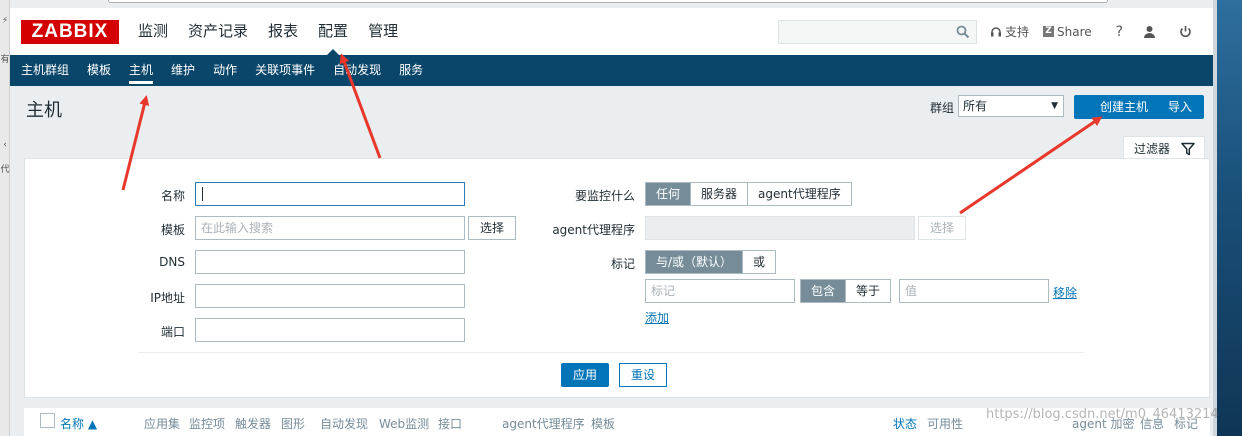 Image resolution: width=1242 pixels, height=436 pixels. Describe the element at coordinates (162, 424) in the screenshot. I see `column-applications: 应用集` at that location.